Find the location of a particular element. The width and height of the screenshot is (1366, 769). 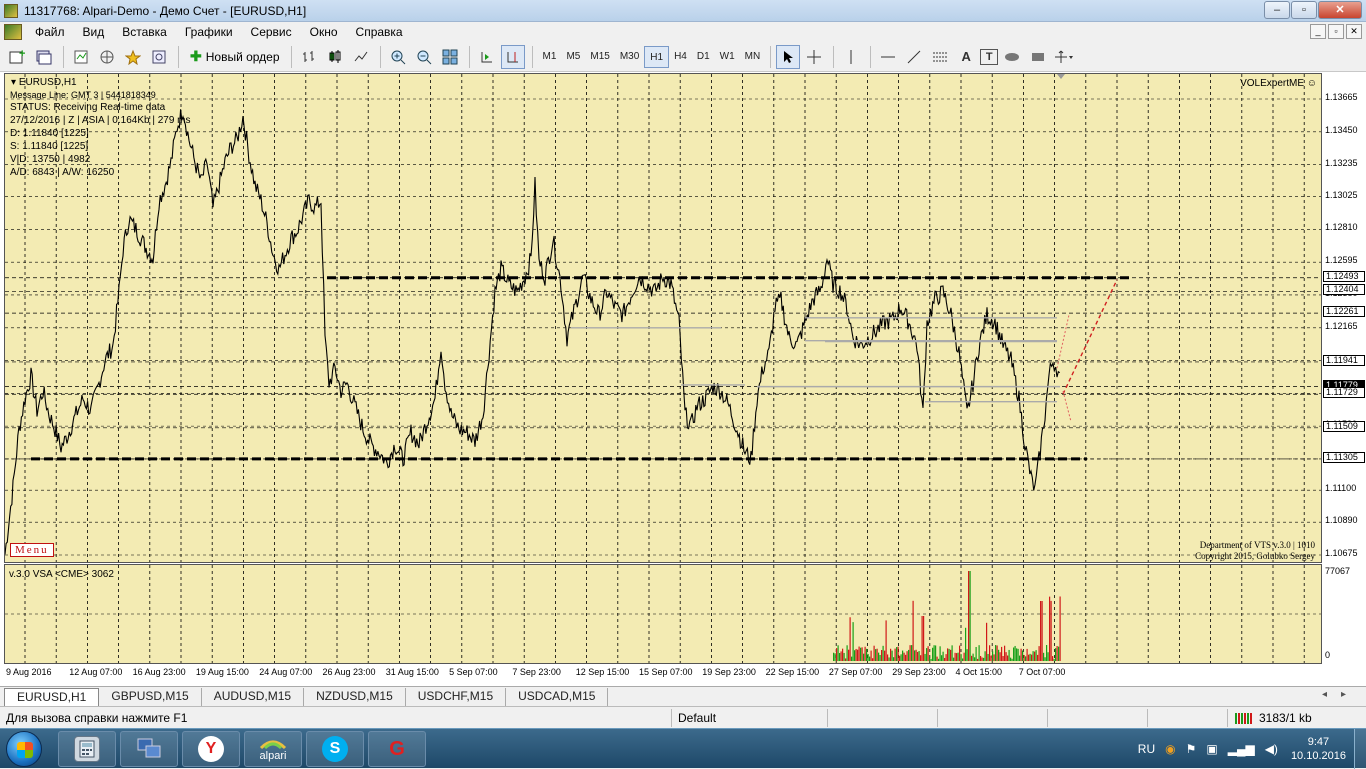

indicator-label: v.3.0 VSA <CME> 3062 is located at coordinates (61, 574).